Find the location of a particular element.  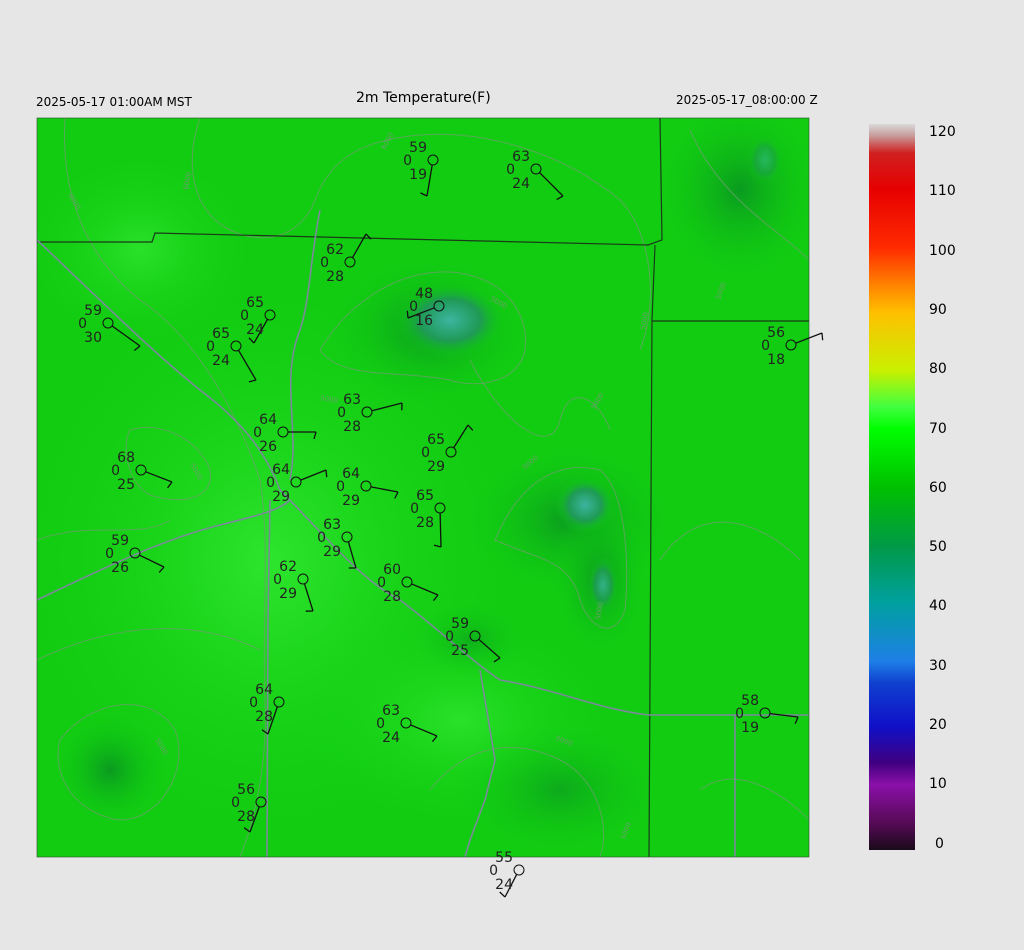

colorbar-tick-70: 70 is located at coordinates (938, 428).